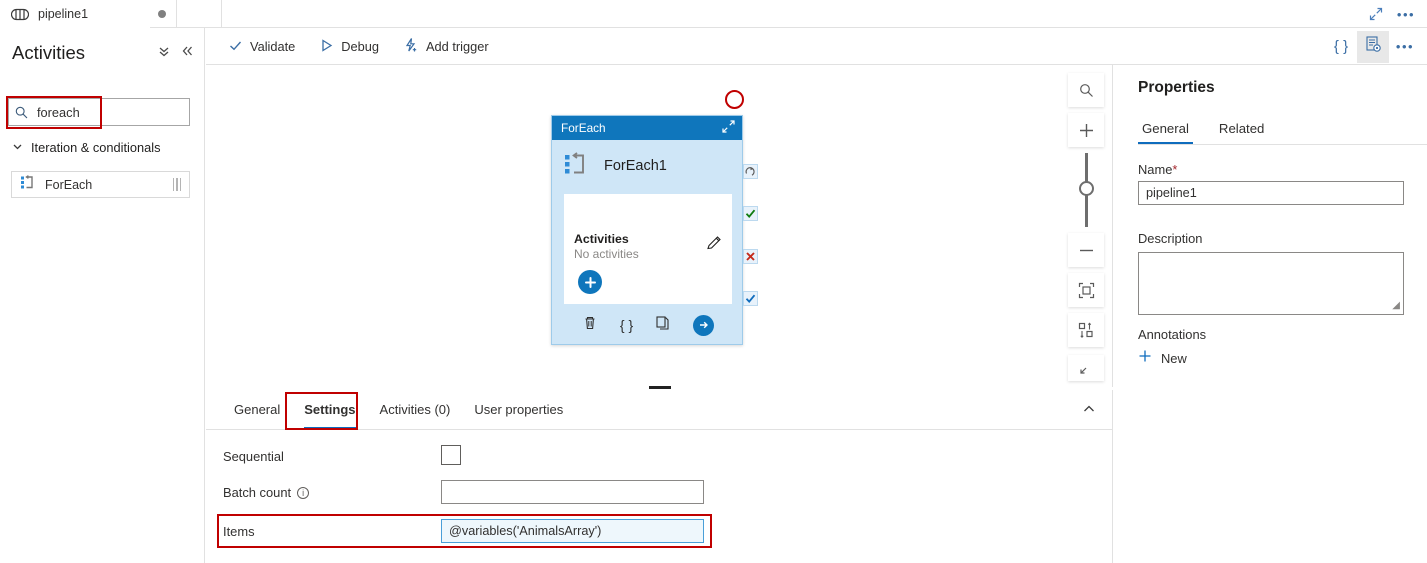 The width and height of the screenshot is (1427, 563). What do you see at coordinates (728, 128) in the screenshot?
I see `resize-diagonal-icon` at bounding box center [728, 128].